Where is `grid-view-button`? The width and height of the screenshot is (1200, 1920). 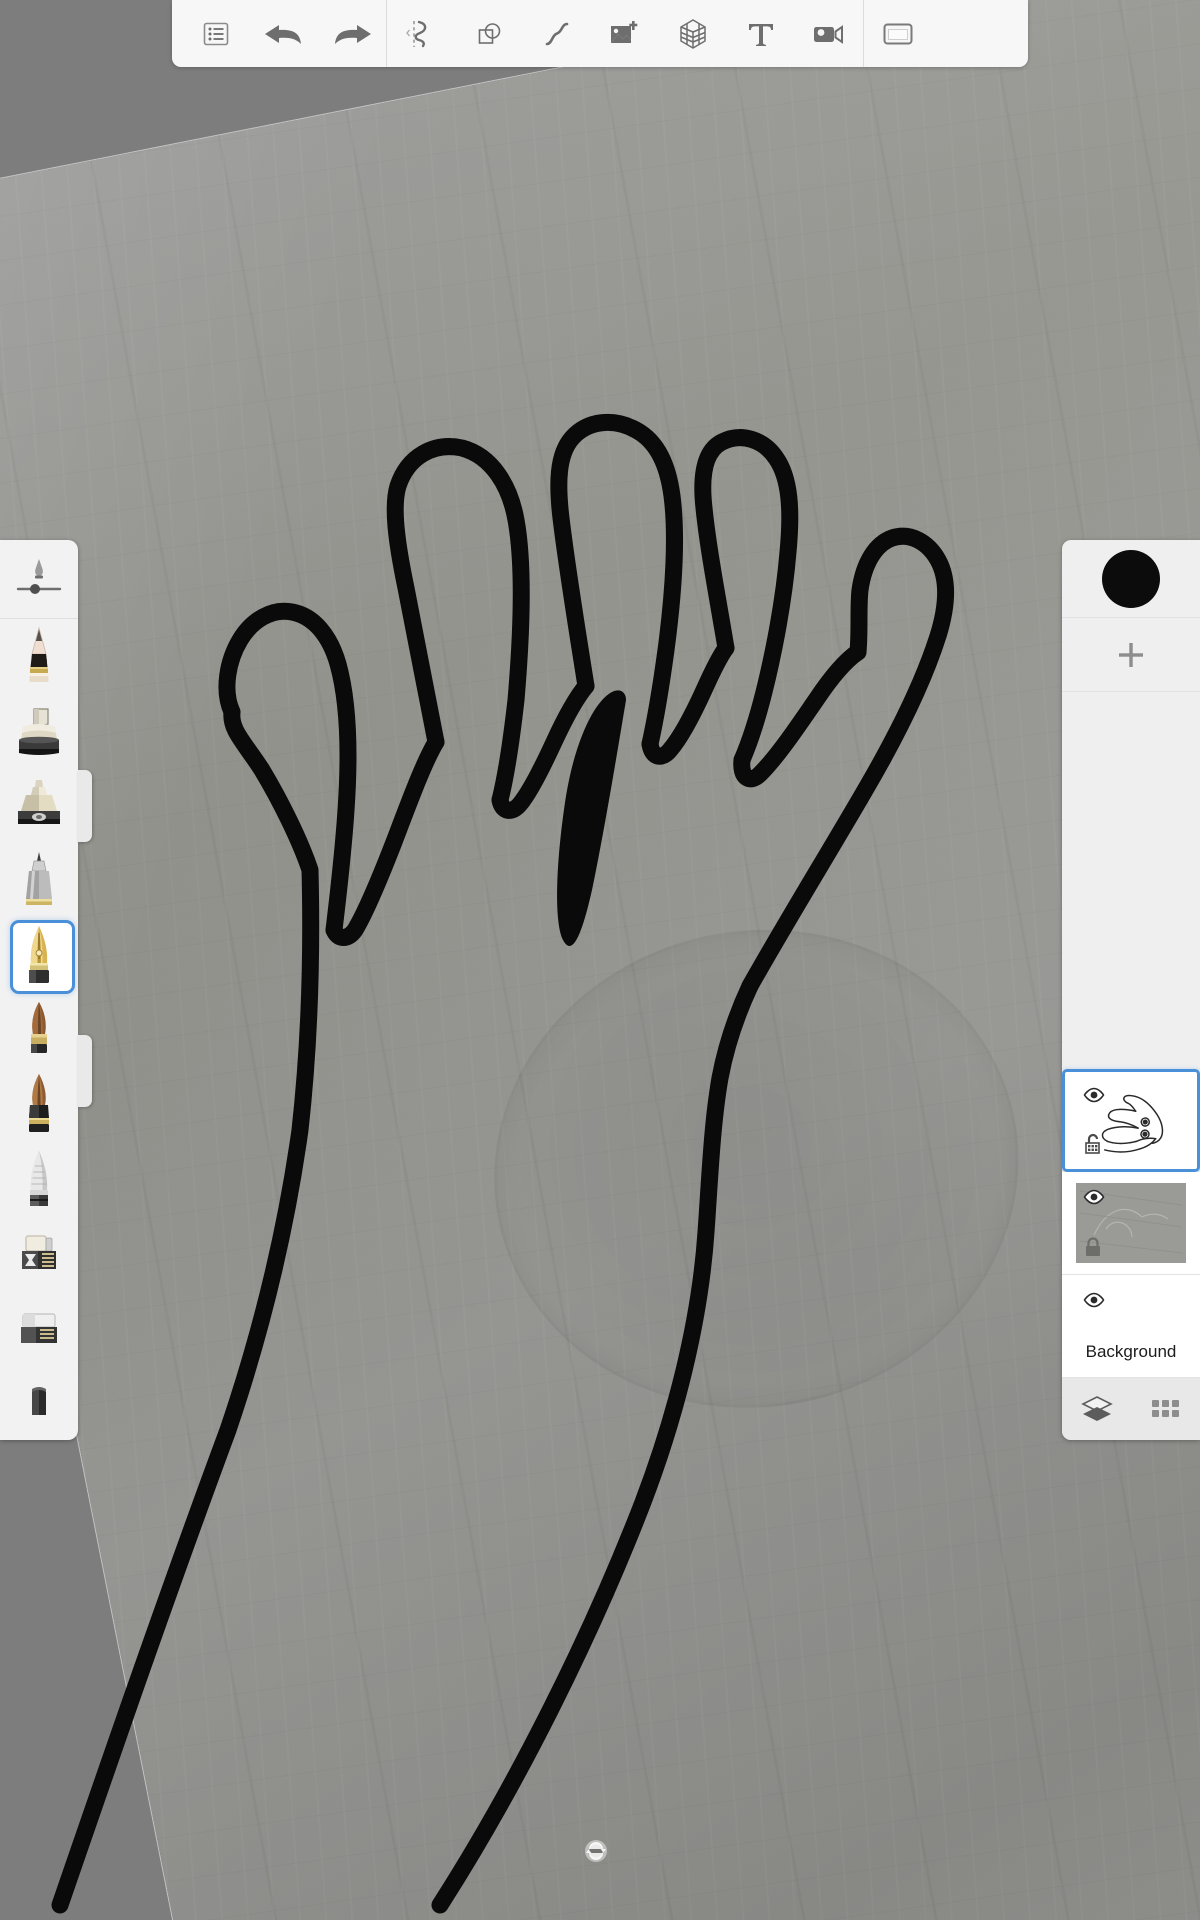
grid-view-button is located at coordinates (1166, 1409).